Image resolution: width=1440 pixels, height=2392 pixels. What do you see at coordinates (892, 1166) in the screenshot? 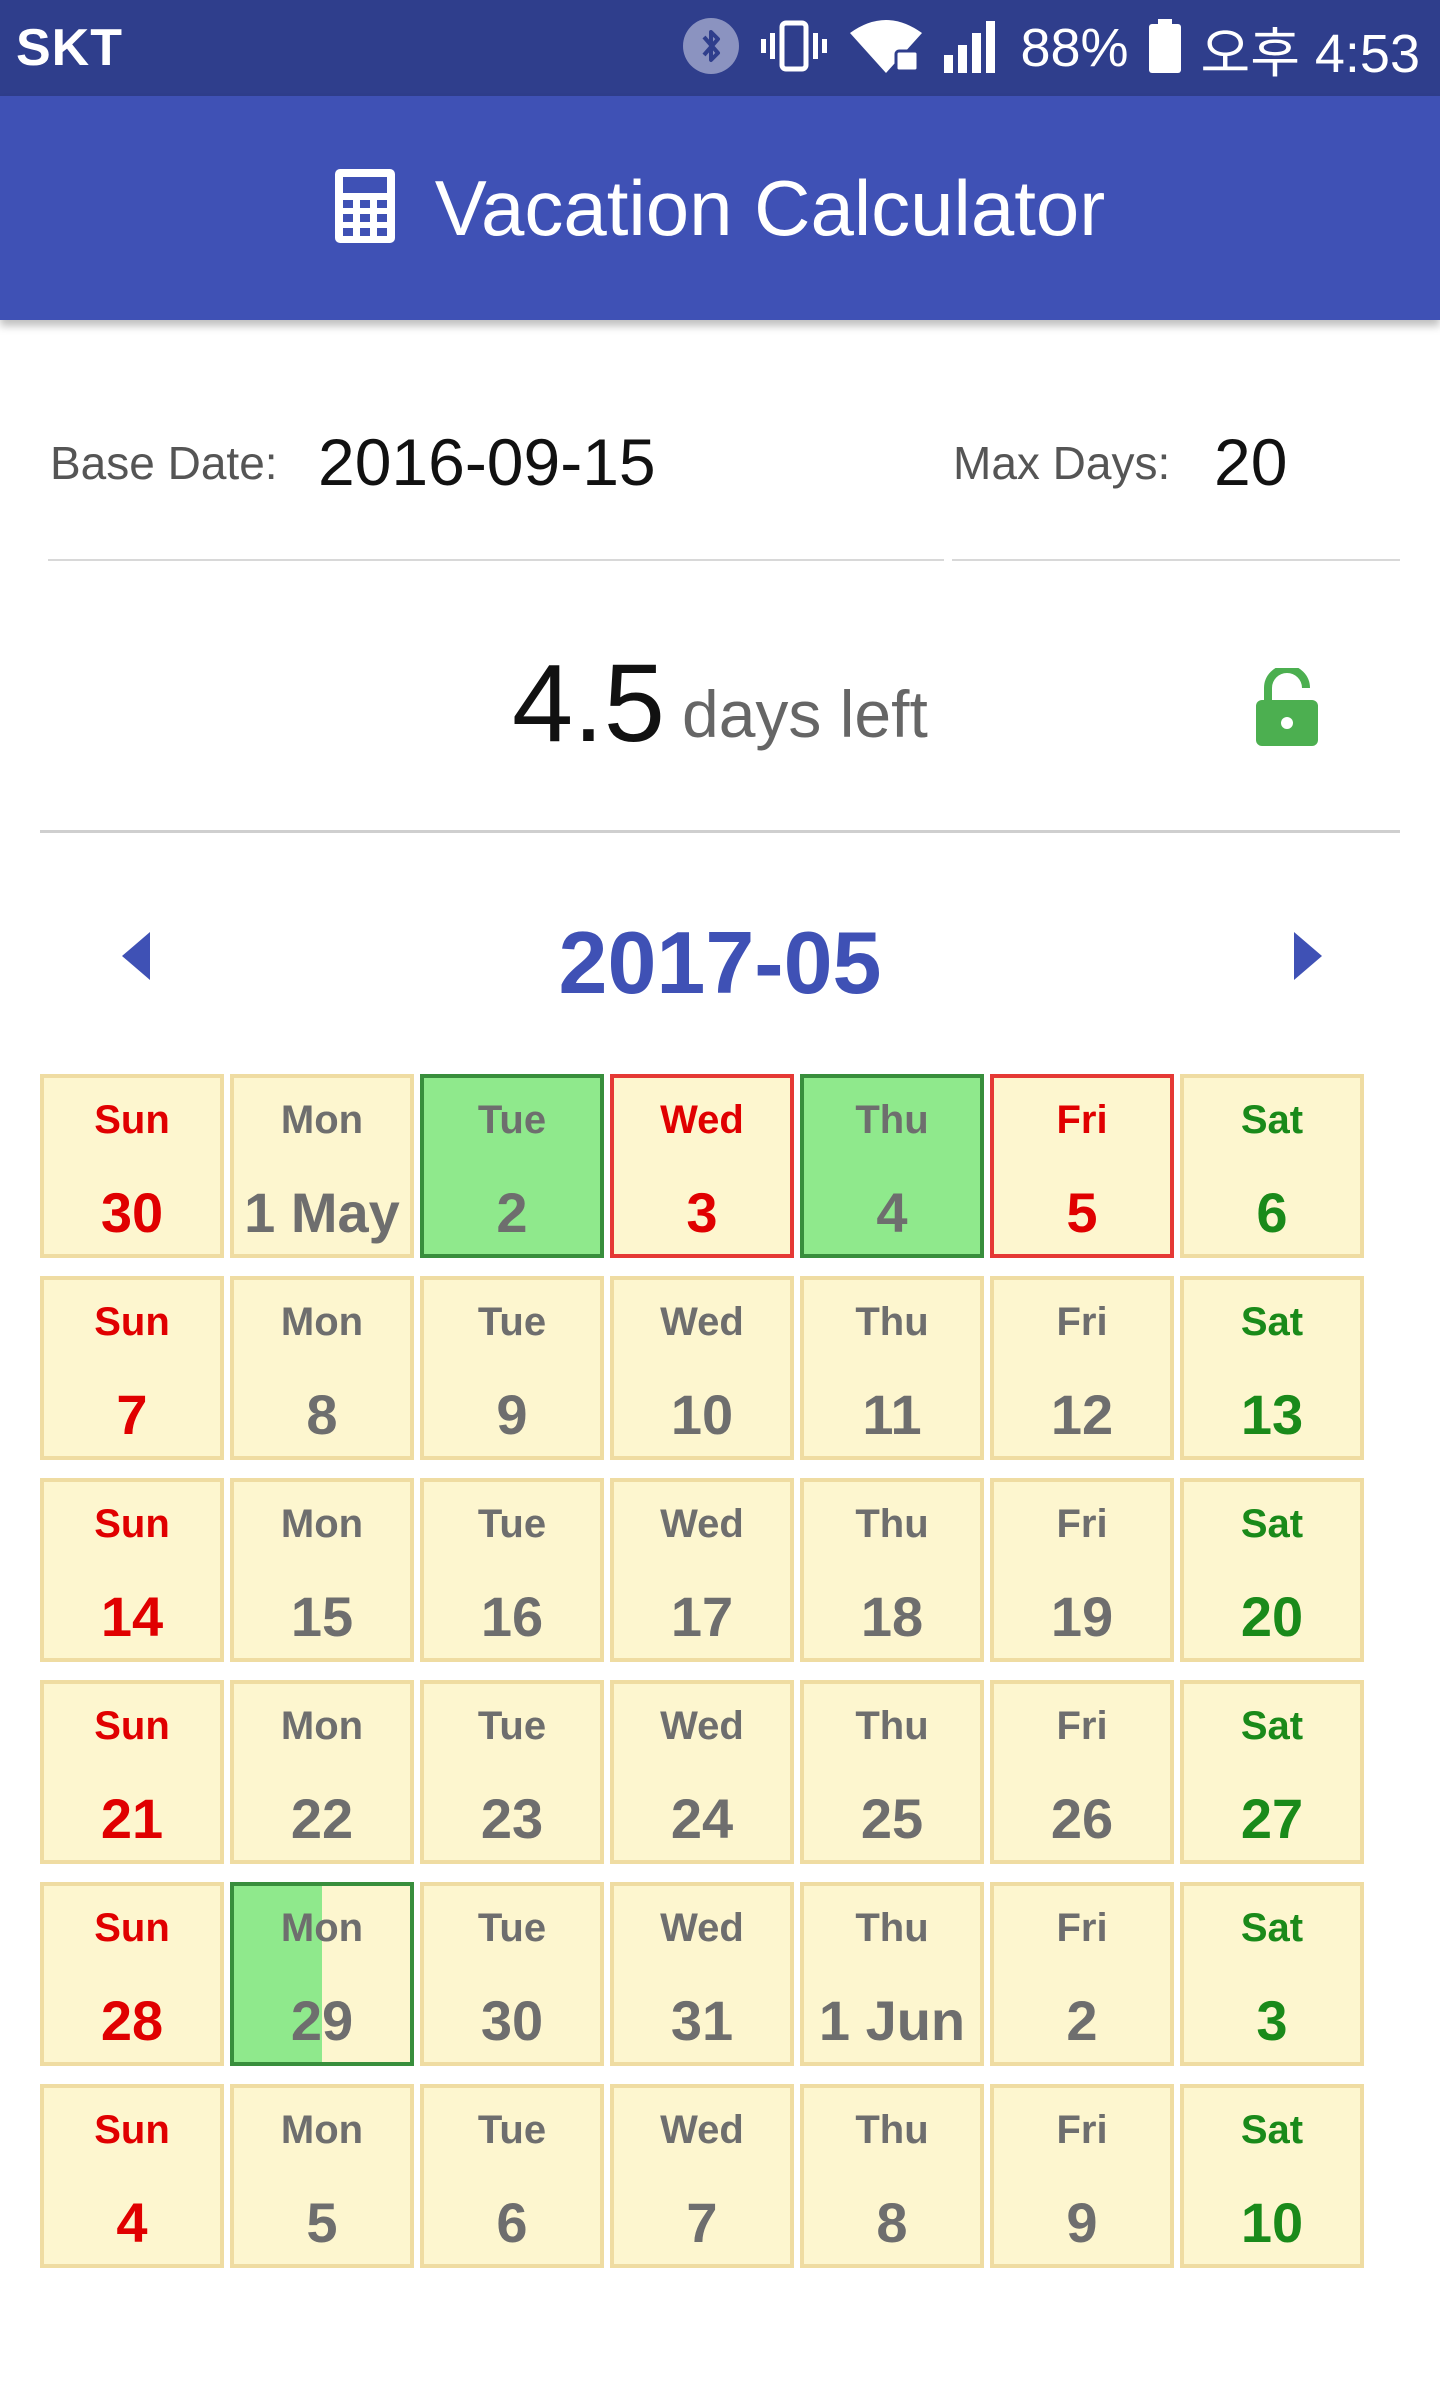
I see `calendar-day: Thu 4` at bounding box center [892, 1166].